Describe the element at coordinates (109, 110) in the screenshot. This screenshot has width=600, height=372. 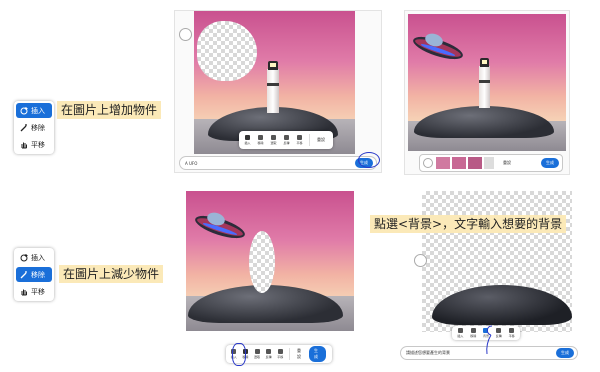
I see `caption-add: 在圖片上增加物件` at that location.